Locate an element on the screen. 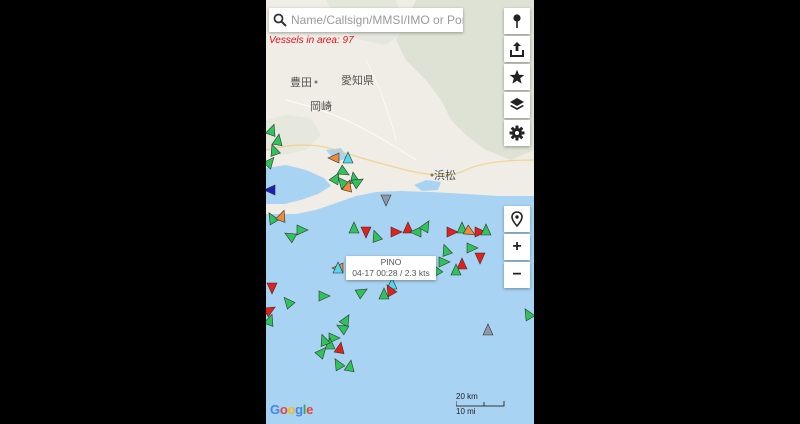 The height and width of the screenshot is (424, 800). settings-button is located at coordinates (517, 133).